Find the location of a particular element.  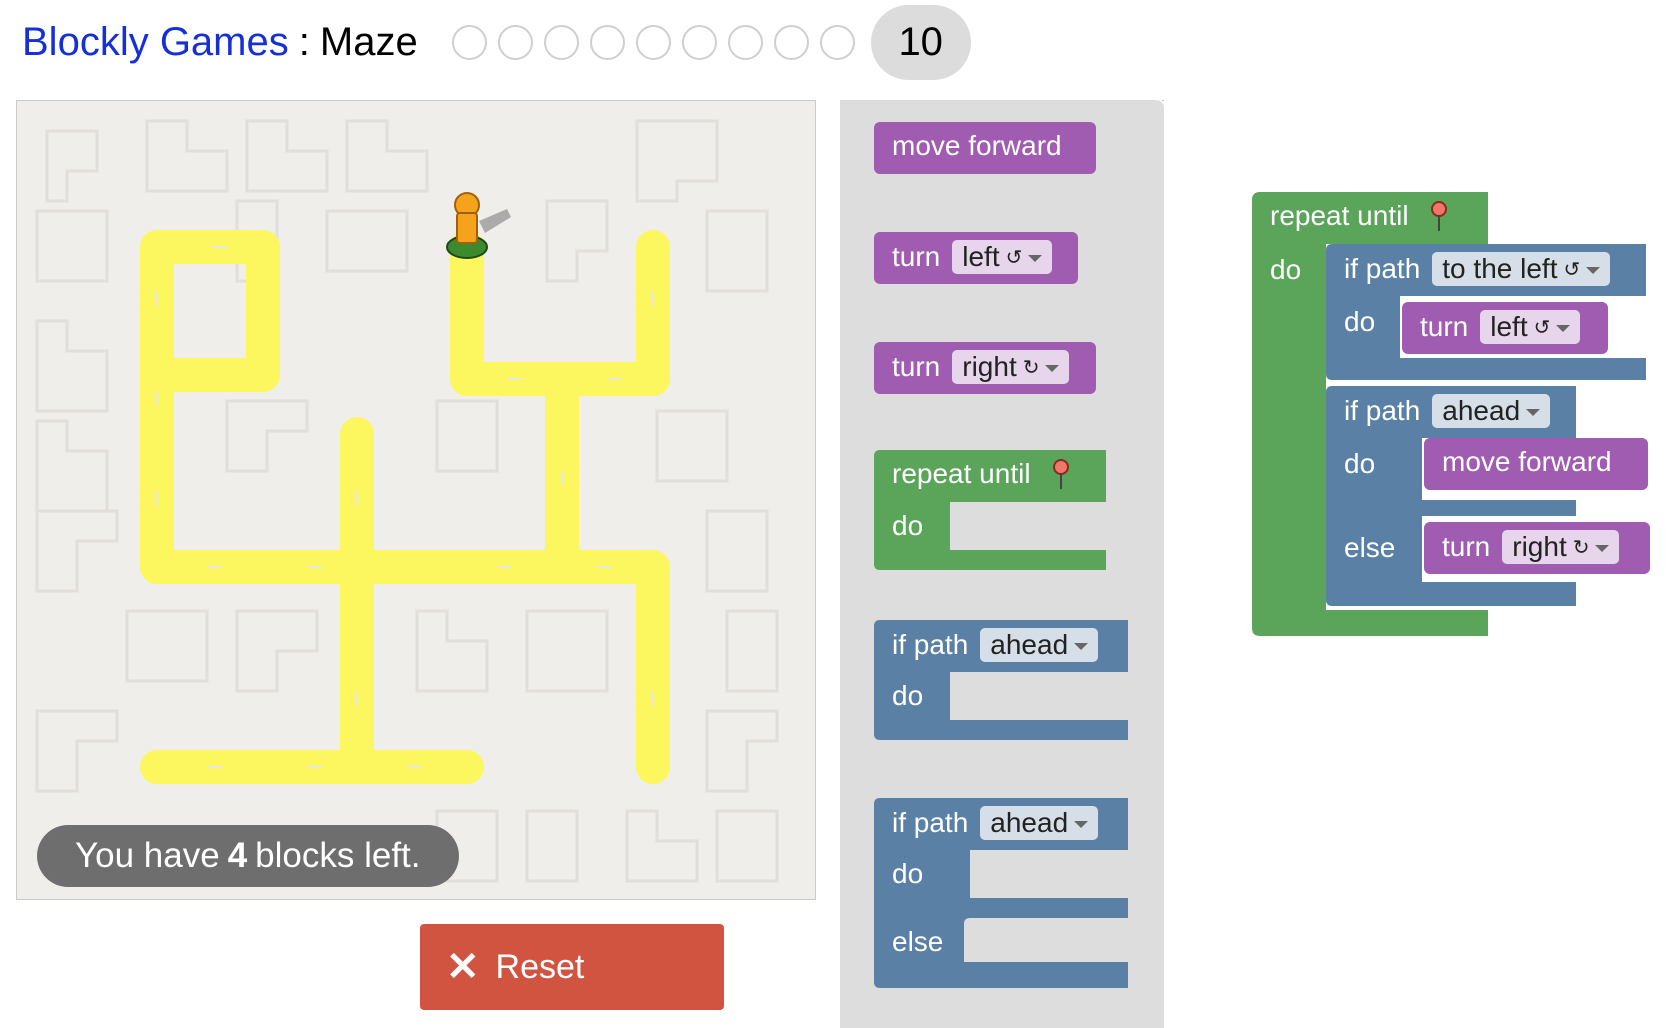

reset-label: Reset is located at coordinates (540, 966).